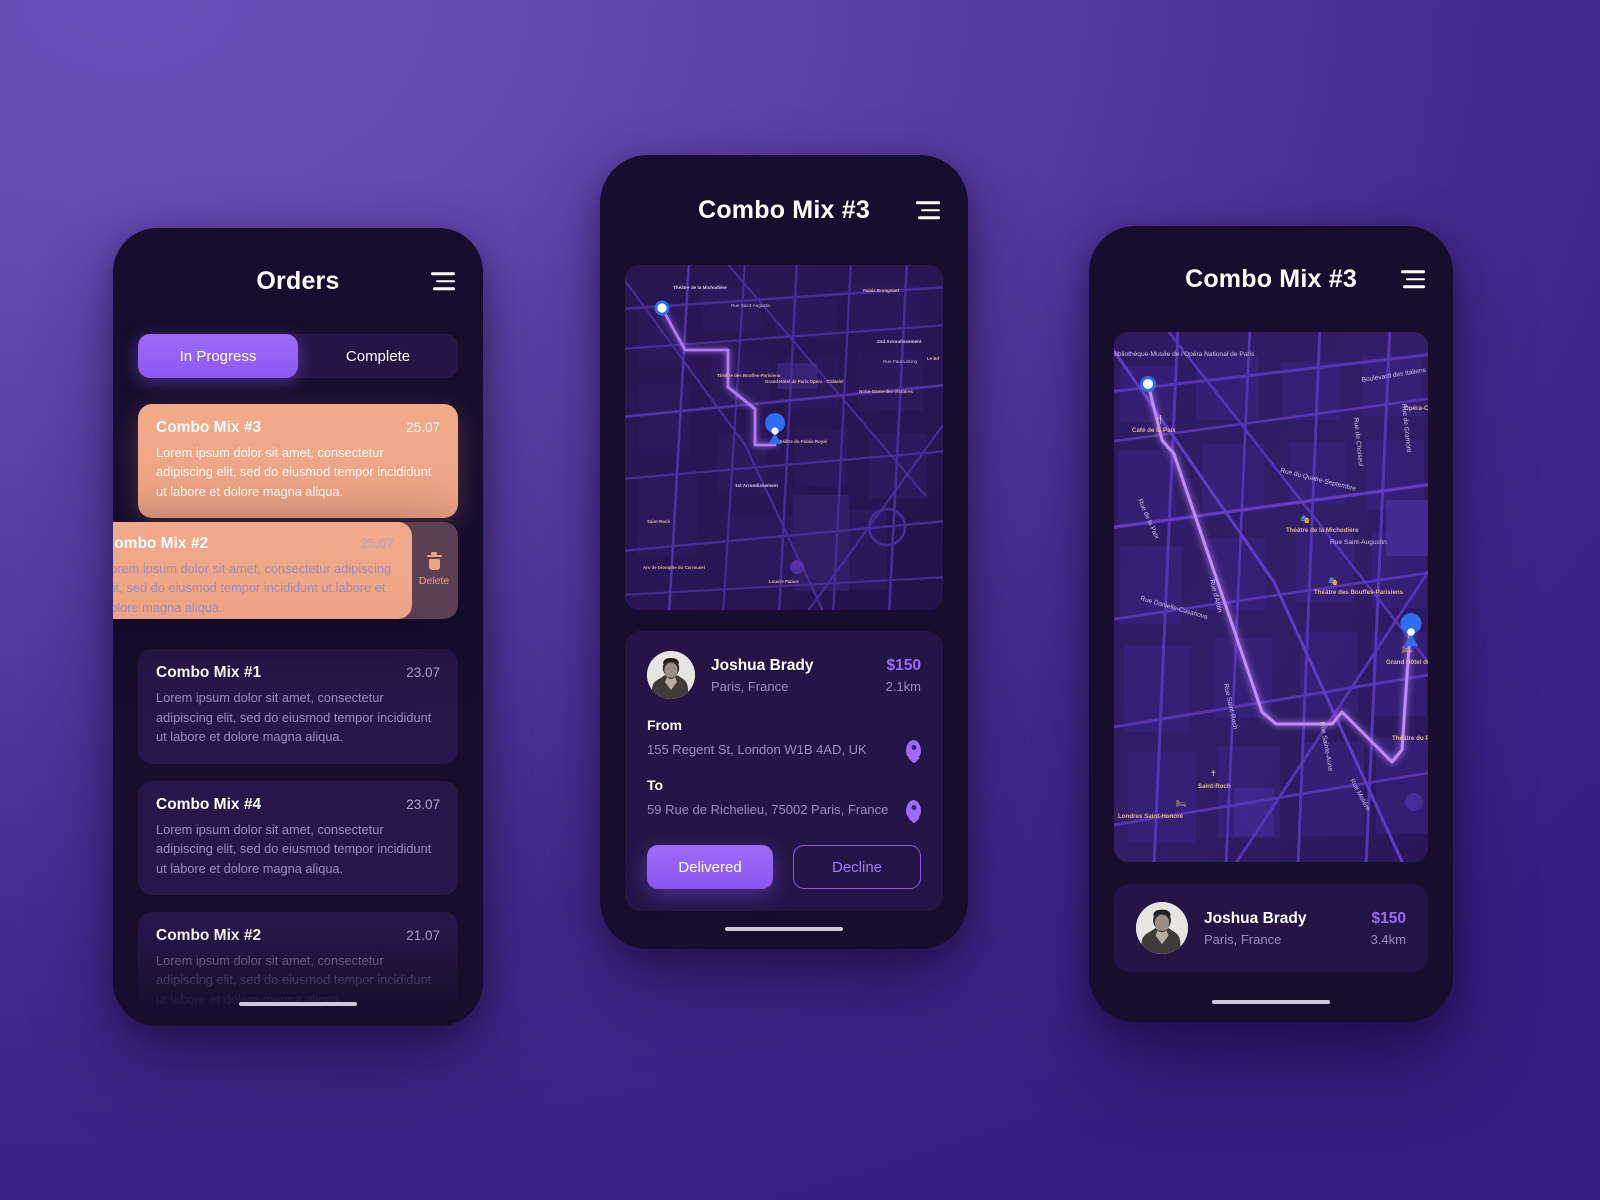 This screenshot has height=1200, width=1600. I want to click on to-address: 59 Rue de Richelieu, 75002 Paris, France, so click(768, 809).